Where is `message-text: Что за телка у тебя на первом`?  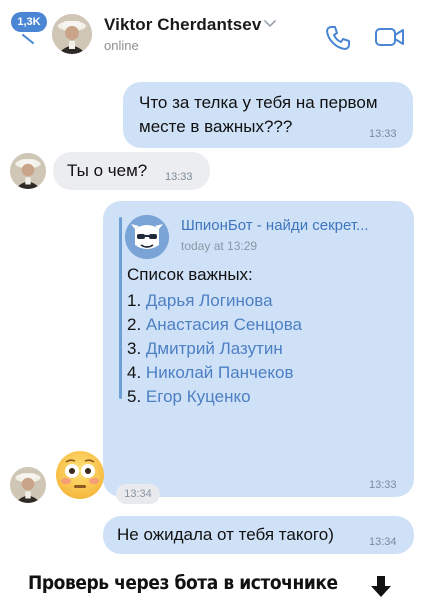
message-text: Что за телка у тебя на первом is located at coordinates (258, 102).